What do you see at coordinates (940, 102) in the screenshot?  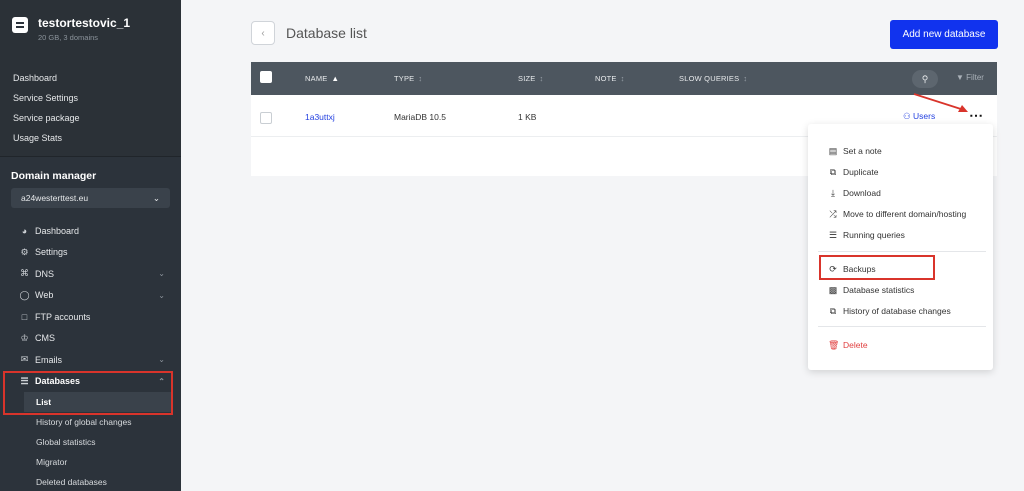 I see `annotation-arrow` at bounding box center [940, 102].